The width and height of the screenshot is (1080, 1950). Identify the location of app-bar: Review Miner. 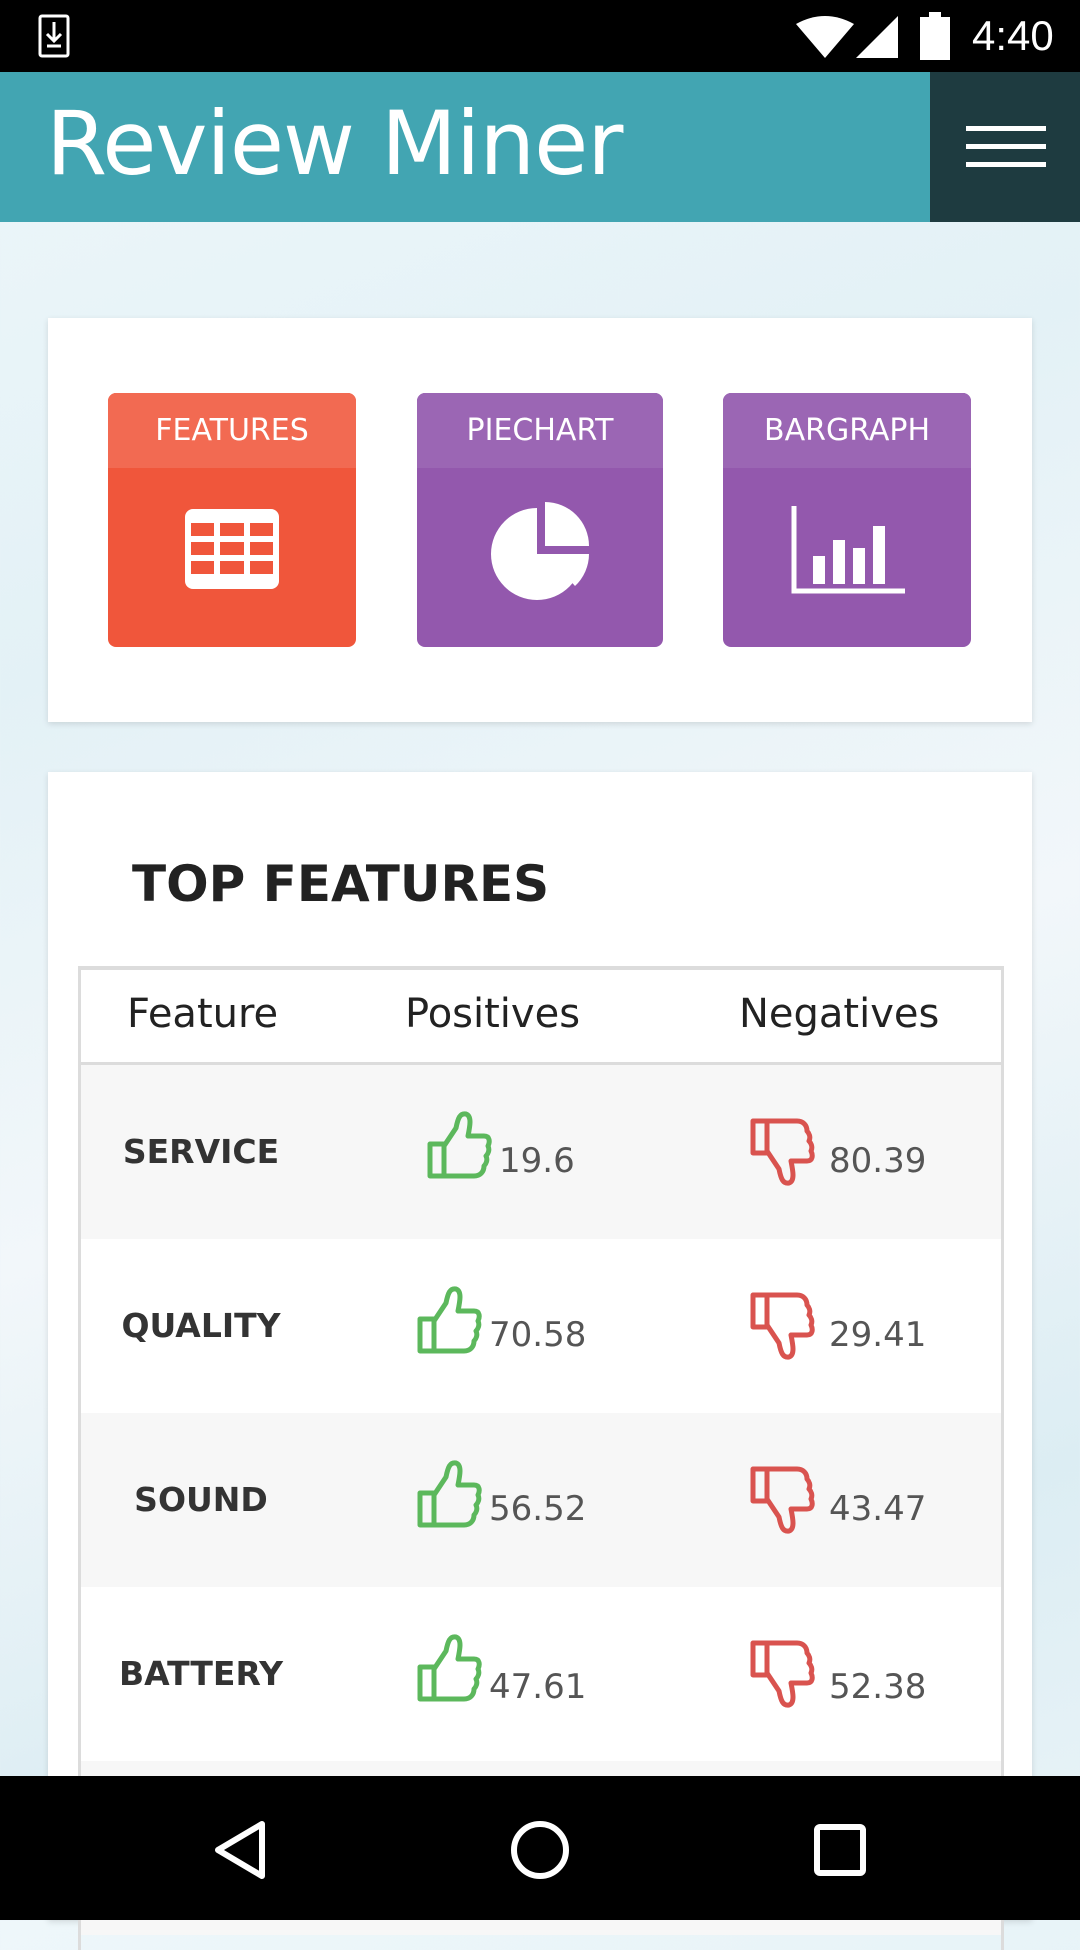
(540, 147).